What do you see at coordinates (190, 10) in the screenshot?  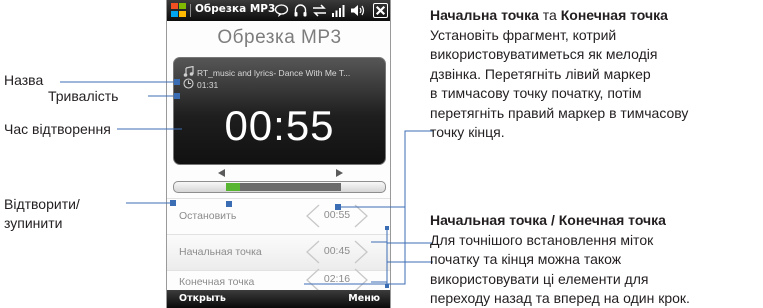 I see `title-separator` at bounding box center [190, 10].